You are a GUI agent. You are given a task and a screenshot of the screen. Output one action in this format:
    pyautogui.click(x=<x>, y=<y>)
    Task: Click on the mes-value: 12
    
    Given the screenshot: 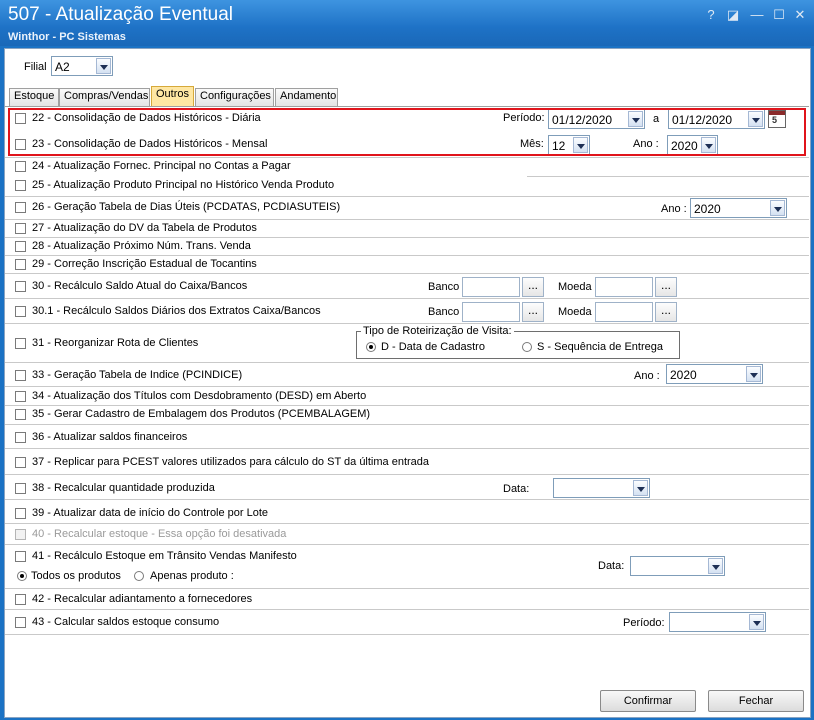 What is the action you would take?
    pyautogui.click(x=559, y=146)
    